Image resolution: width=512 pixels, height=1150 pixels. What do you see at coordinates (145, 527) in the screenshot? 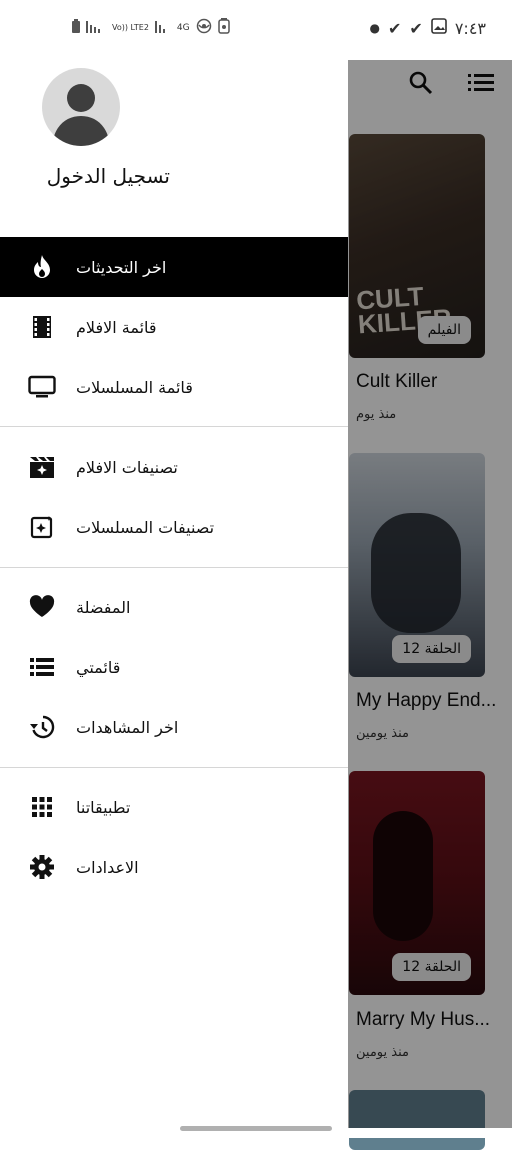
I see `drawer-item-label: تصنيفات المسلسلات` at bounding box center [145, 527].